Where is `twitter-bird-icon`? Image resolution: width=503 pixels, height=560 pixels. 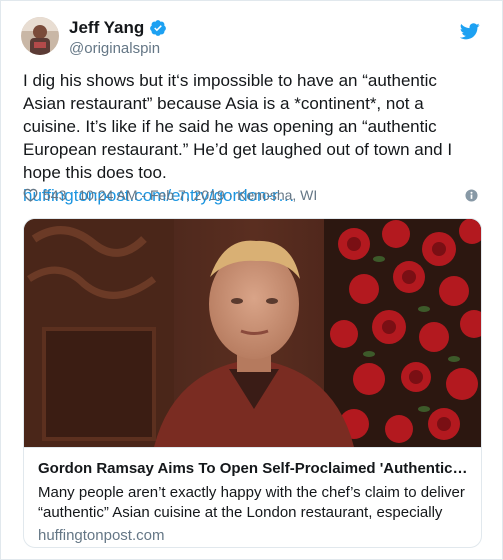
twitter-bird-icon is located at coordinates (469, 31).